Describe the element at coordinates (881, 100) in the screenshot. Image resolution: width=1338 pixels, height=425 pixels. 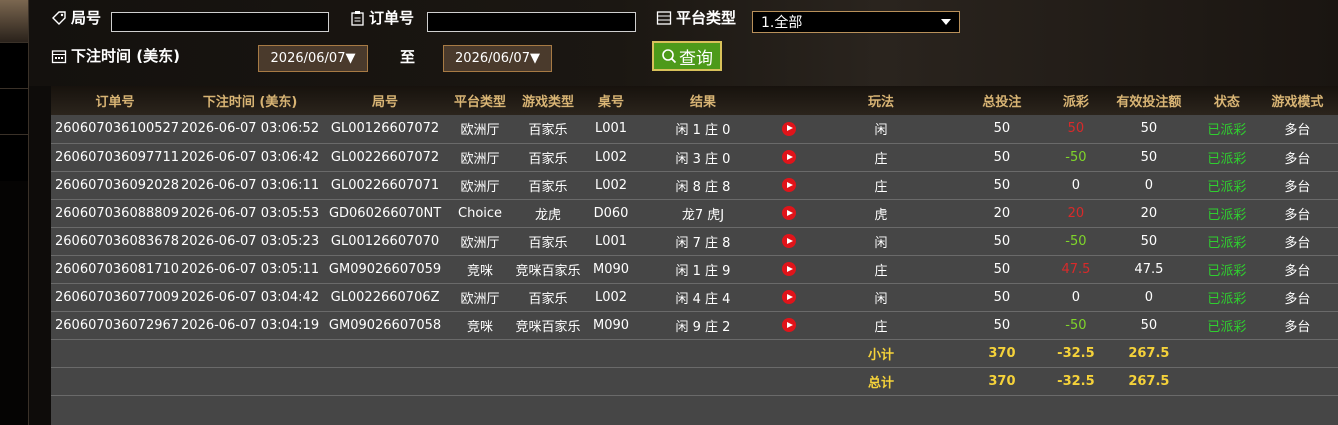
I see `col-header: 玩法` at that location.